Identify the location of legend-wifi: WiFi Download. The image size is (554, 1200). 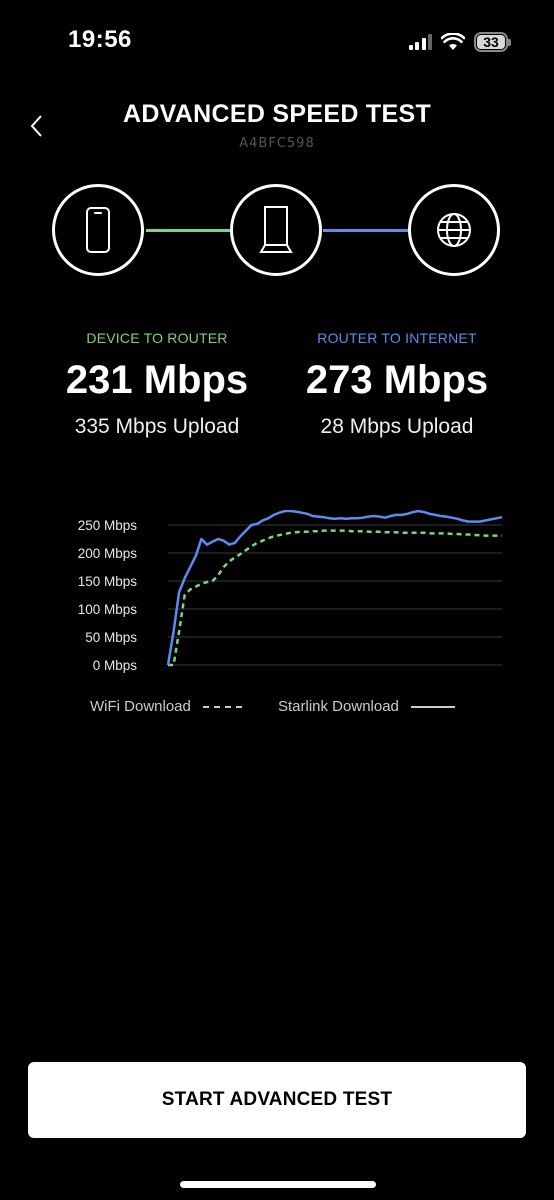
(166, 706).